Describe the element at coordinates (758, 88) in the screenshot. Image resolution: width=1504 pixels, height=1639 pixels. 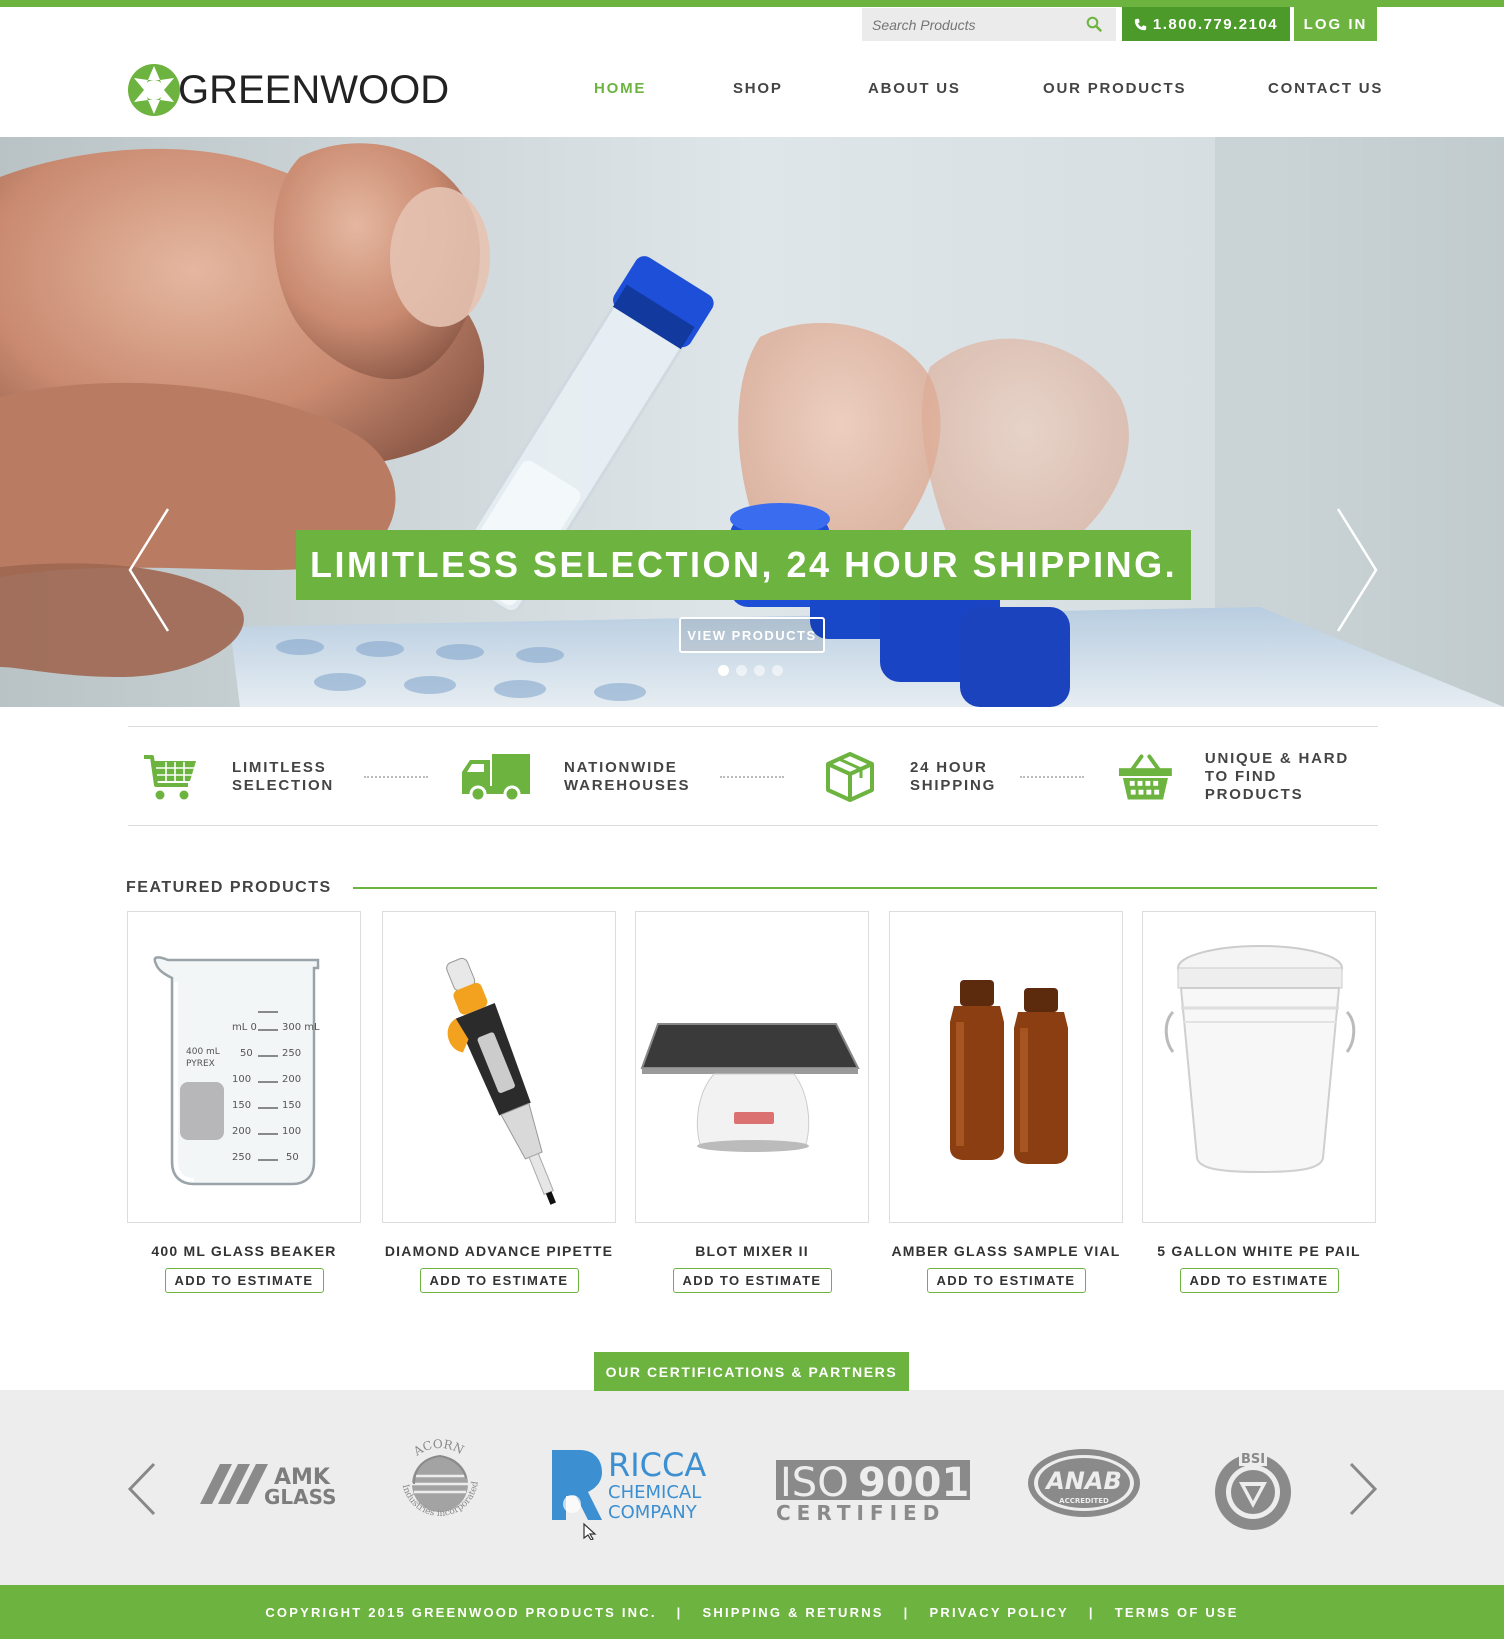
I see `nav-shop: SHOP` at that location.